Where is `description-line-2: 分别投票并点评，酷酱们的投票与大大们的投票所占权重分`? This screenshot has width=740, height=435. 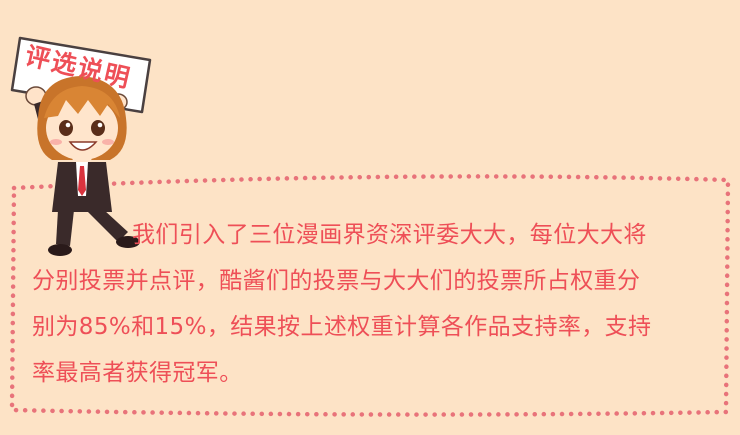
description-line-2: 分别投票并点评，酷酱们的投票与大大们的投票所占权重分 is located at coordinates (336, 281).